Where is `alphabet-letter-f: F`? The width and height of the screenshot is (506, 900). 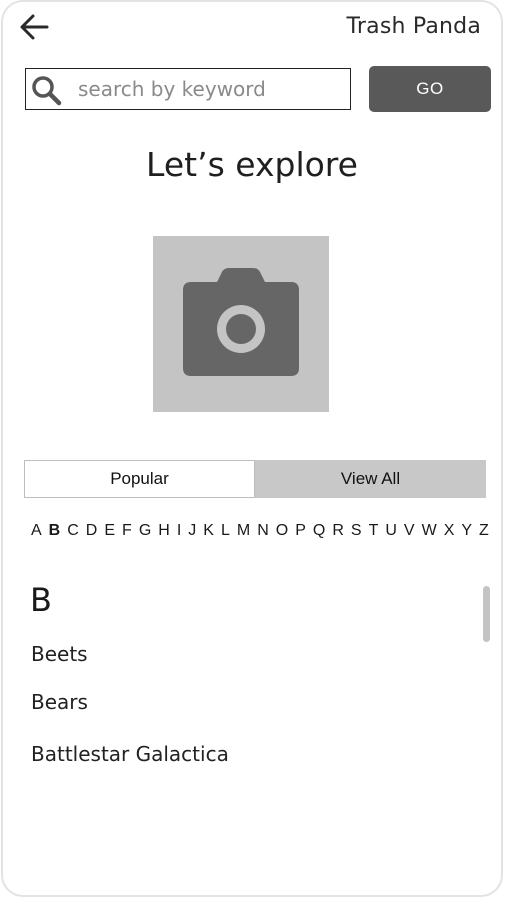 alphabet-letter-f: F is located at coordinates (127, 534).